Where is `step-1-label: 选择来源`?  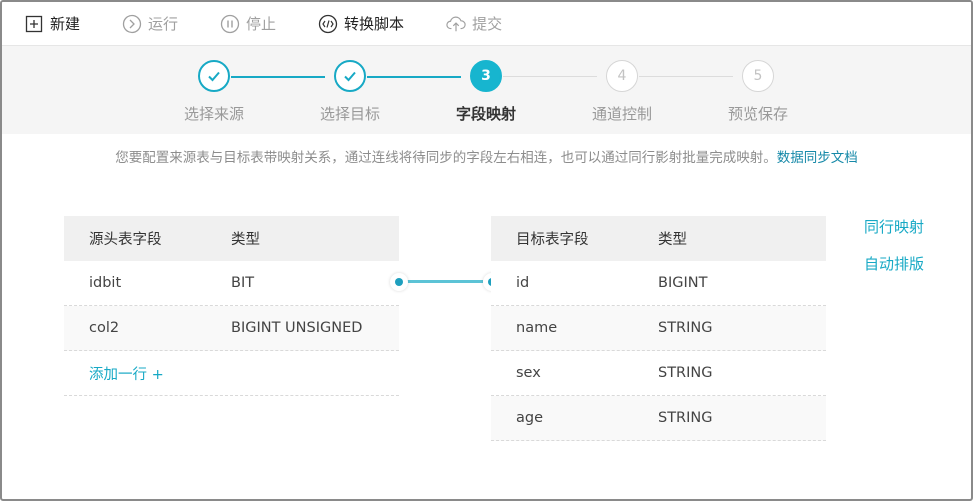
step-1-label: 选择来源 is located at coordinates (213, 114).